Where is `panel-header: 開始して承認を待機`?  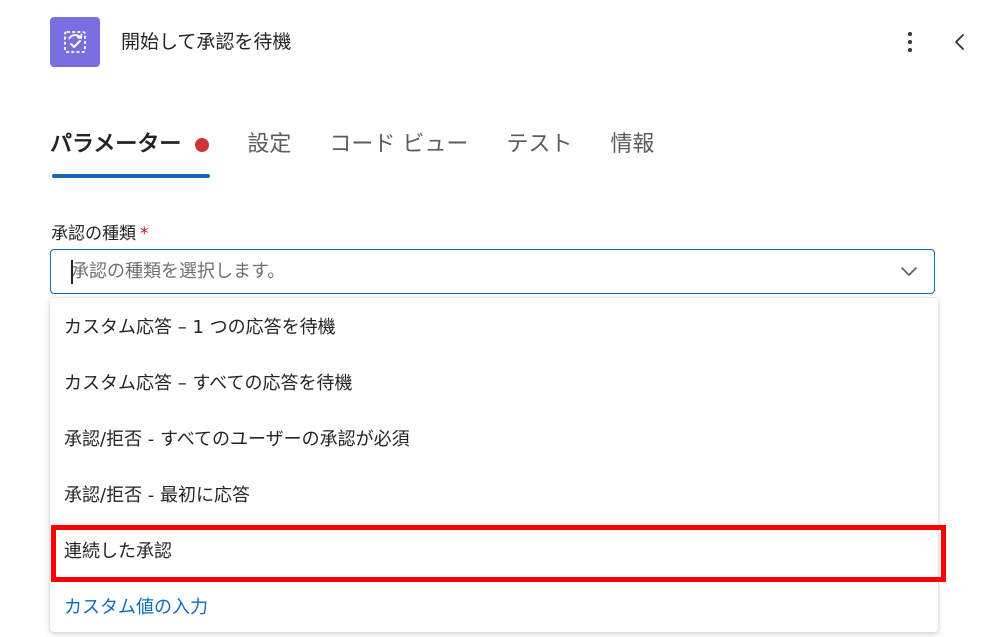
panel-header: 開始して承認を待機 is located at coordinates (491, 45).